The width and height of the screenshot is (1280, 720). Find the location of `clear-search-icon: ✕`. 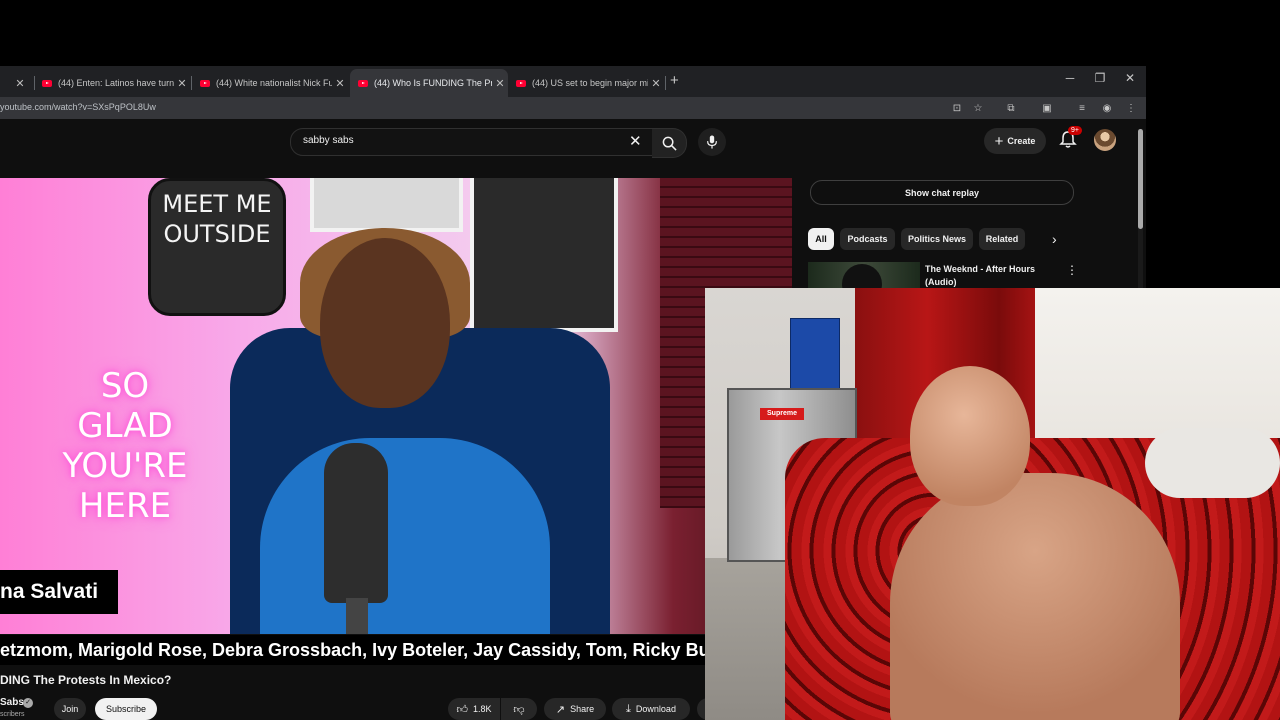

clear-search-icon: ✕ is located at coordinates (635, 141).